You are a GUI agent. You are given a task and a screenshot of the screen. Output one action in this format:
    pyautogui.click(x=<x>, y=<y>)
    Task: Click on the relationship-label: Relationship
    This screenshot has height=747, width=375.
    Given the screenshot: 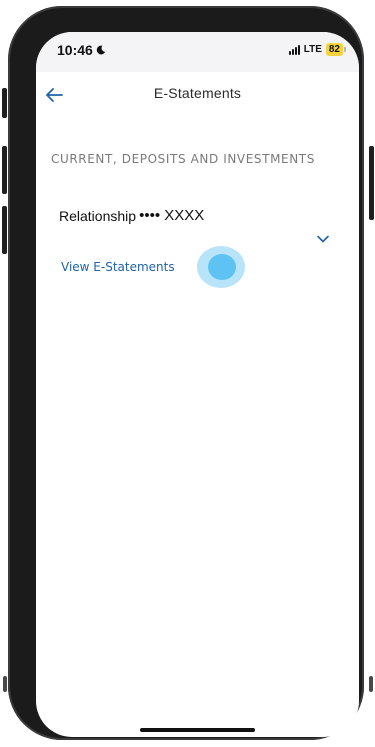 What is the action you would take?
    pyautogui.click(x=98, y=215)
    